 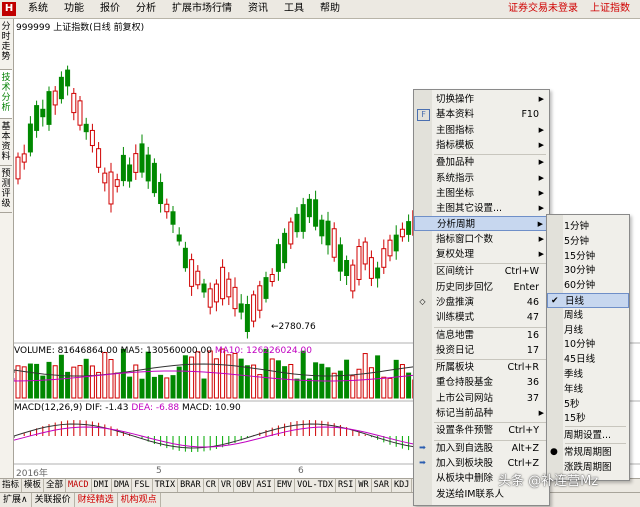 What do you see at coordinates (588, 226) in the screenshot?
I see `period-option: 1分钟` at bounding box center [588, 226].